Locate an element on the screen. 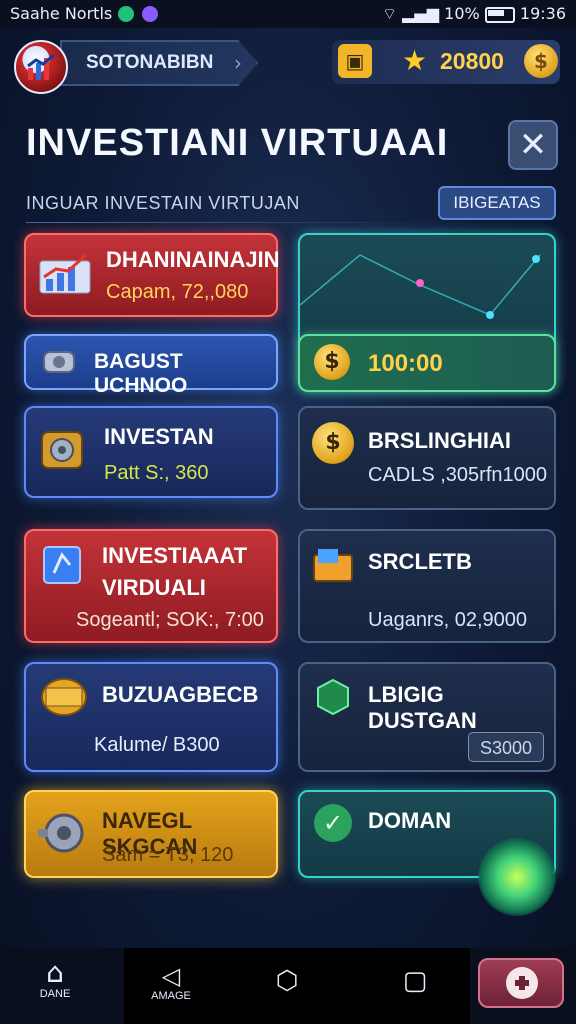 Image resolution: width=576 pixels, height=1024 pixels. network-graph-icon is located at coordinates (420, 286).